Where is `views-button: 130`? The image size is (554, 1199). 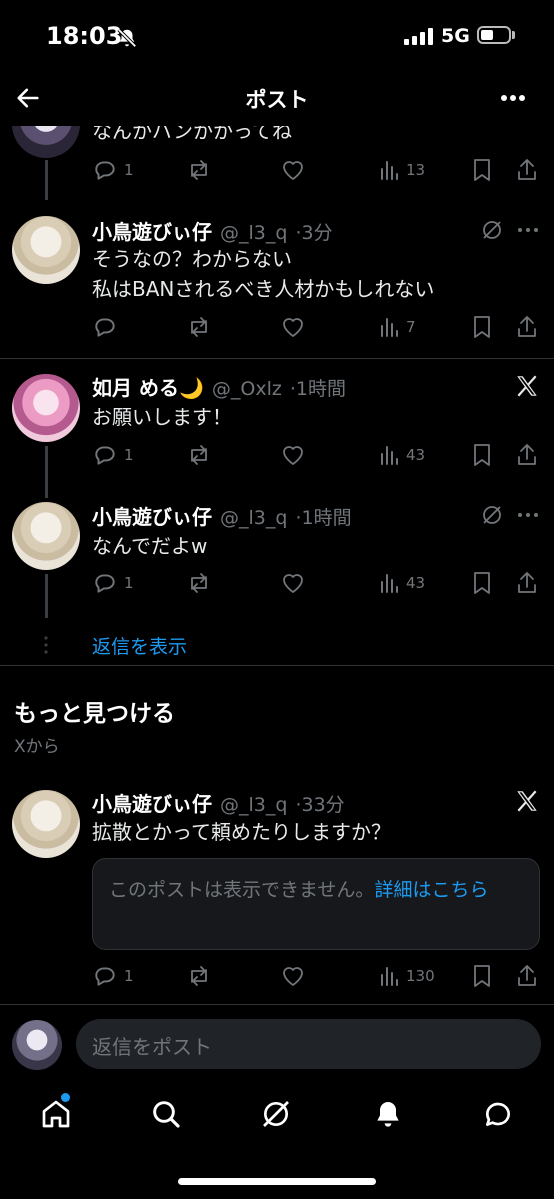 views-button: 130 is located at coordinates (406, 976).